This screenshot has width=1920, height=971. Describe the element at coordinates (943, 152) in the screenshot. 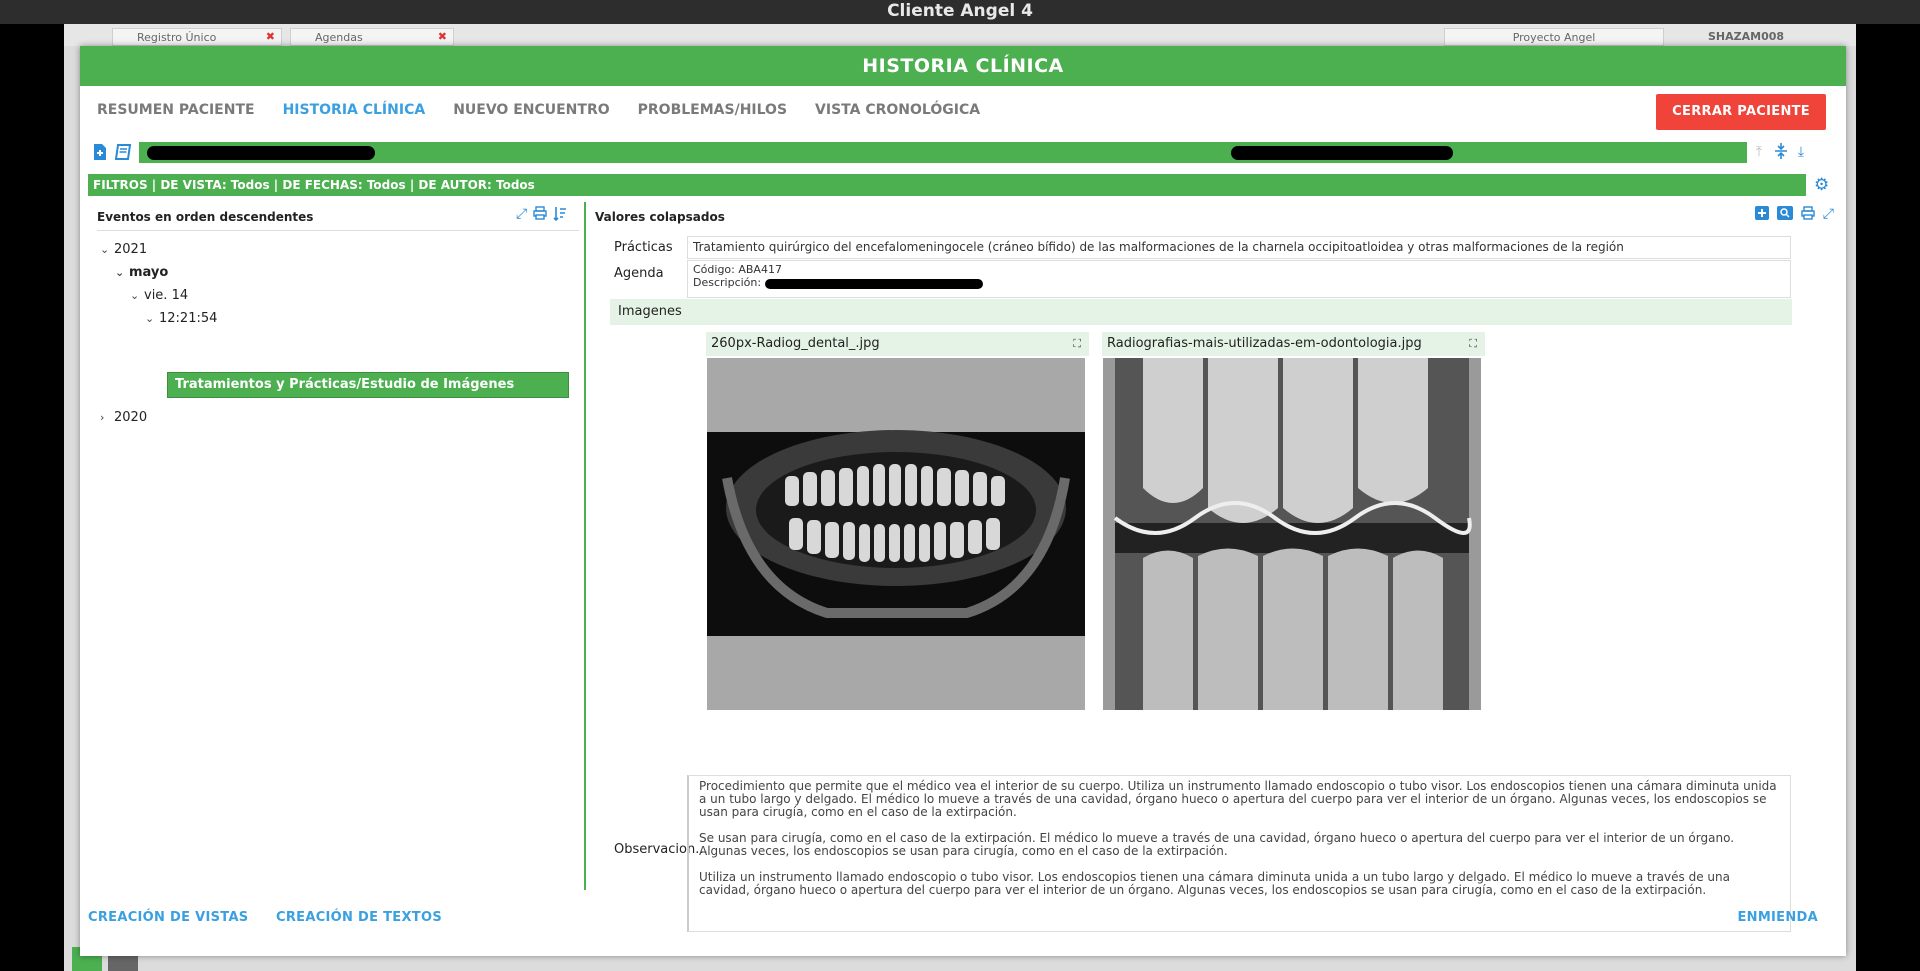

I see `patient-info-bar` at that location.